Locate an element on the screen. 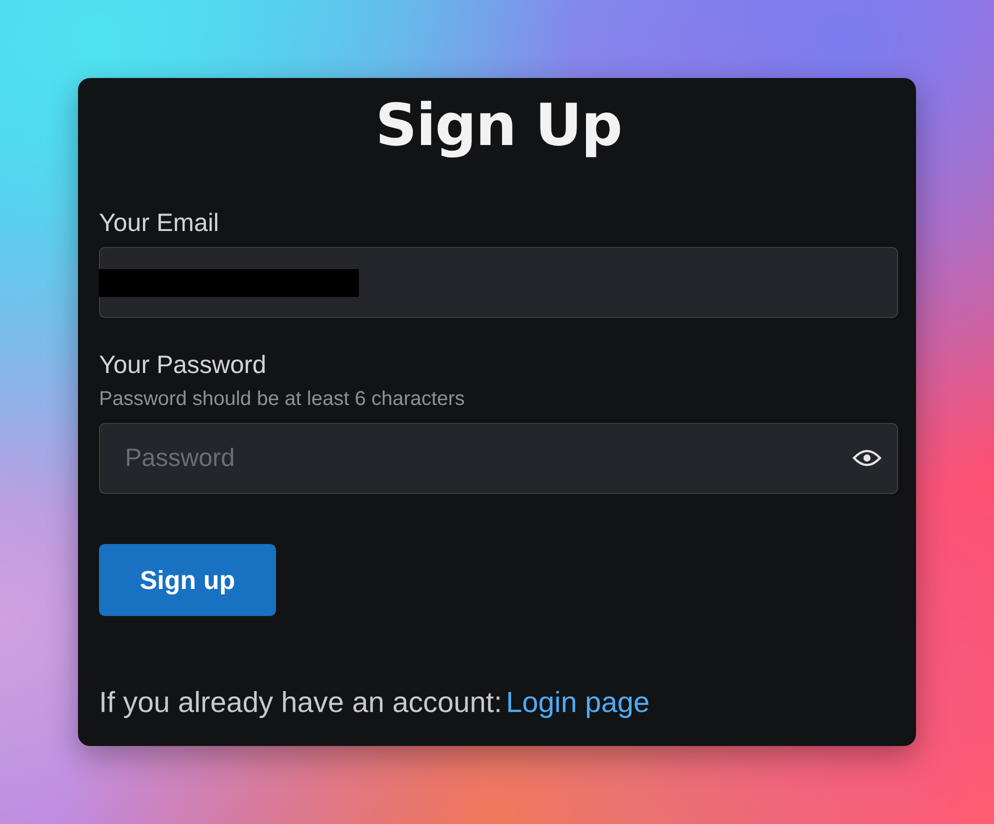 This screenshot has height=824, width=994. email-field is located at coordinates (498, 282).